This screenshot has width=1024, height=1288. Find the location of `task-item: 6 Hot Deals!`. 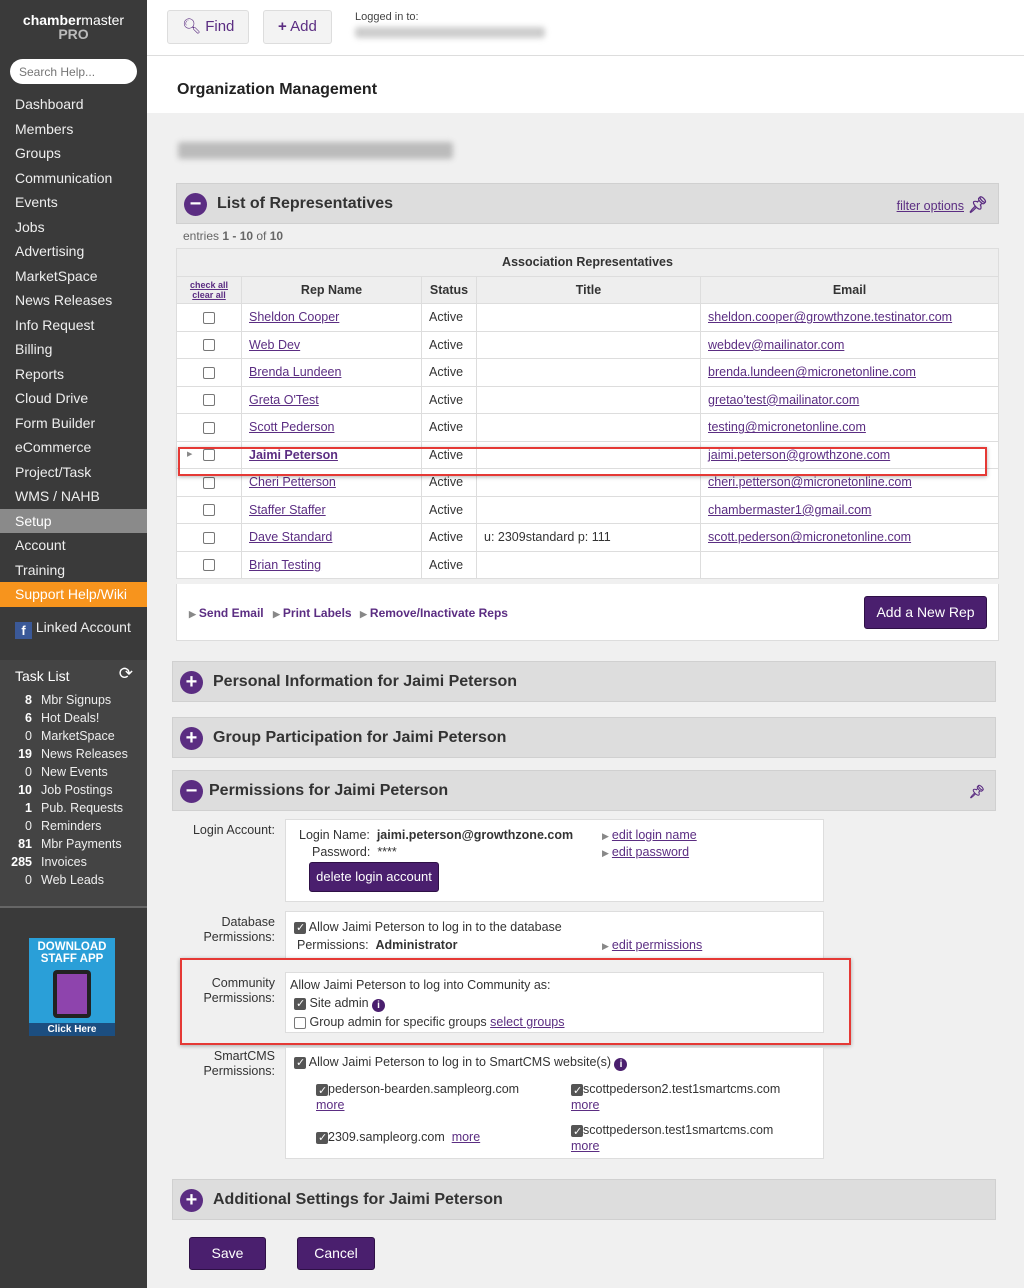

task-item: 6 Hot Deals! is located at coordinates (73, 718).